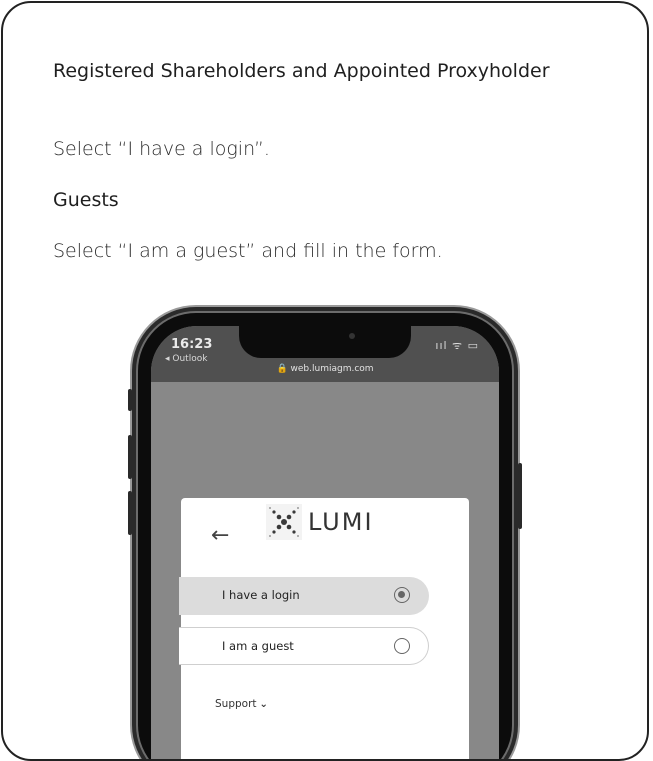  What do you see at coordinates (186, 359) in the screenshot?
I see `back-to-outlook-link: ◂ Outlook` at bounding box center [186, 359].